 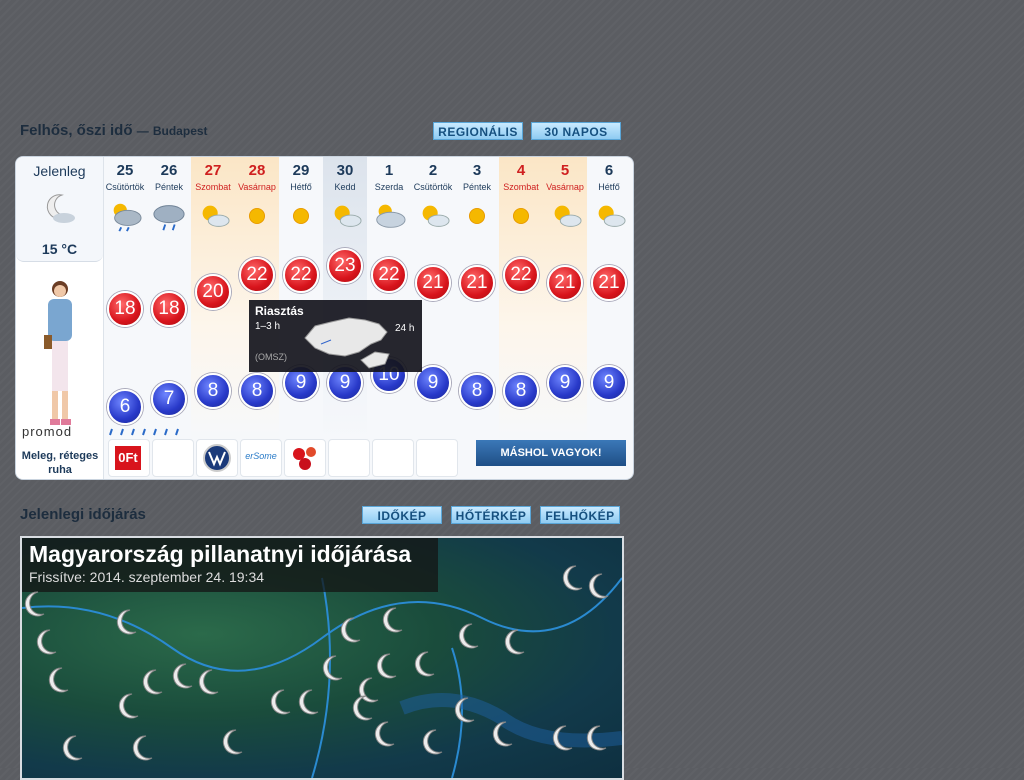 What do you see at coordinates (125, 170) in the screenshot?
I see `day-number: 25` at bounding box center [125, 170].